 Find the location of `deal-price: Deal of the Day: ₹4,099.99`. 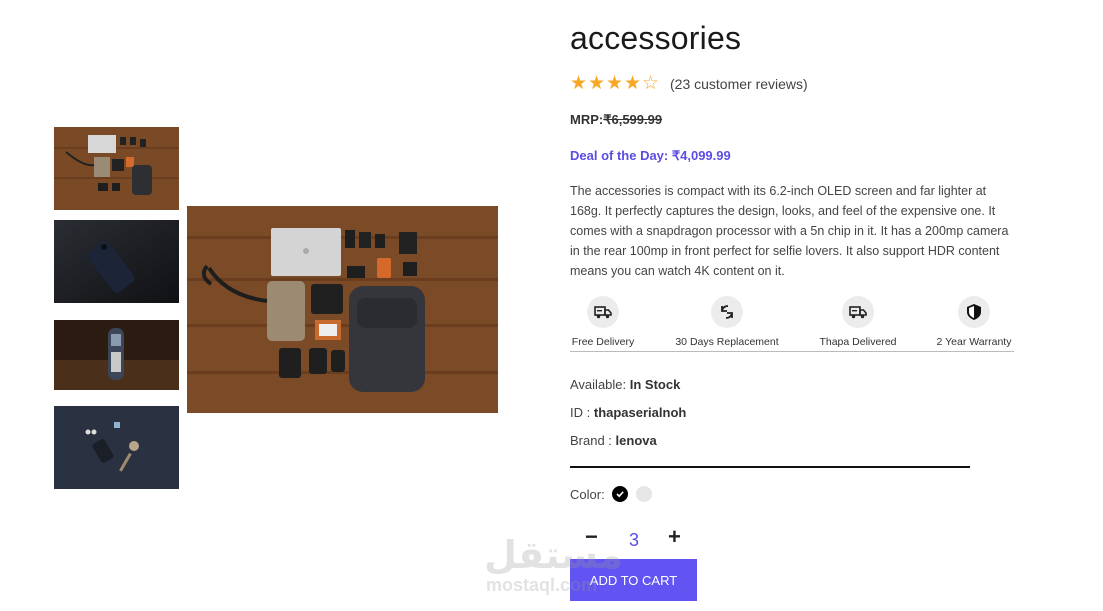

deal-price: Deal of the Day: ₹4,099.99 is located at coordinates (650, 155).